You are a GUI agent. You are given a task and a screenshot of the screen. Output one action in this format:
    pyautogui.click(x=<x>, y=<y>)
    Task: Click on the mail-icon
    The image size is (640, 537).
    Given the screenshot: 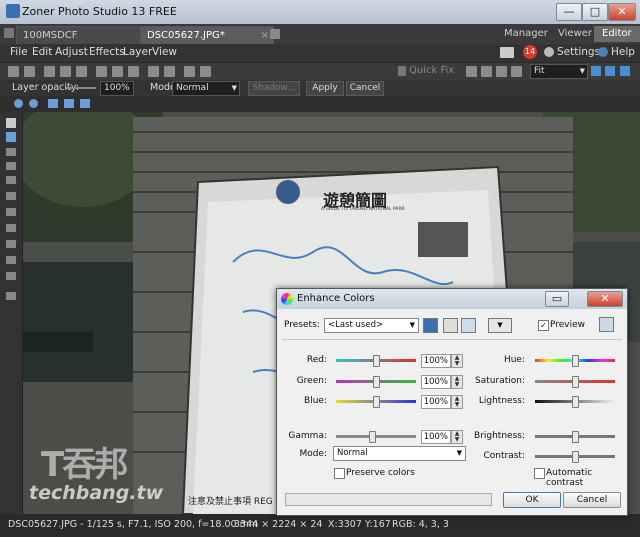 What is the action you would take?
    pyautogui.click(x=507, y=52)
    